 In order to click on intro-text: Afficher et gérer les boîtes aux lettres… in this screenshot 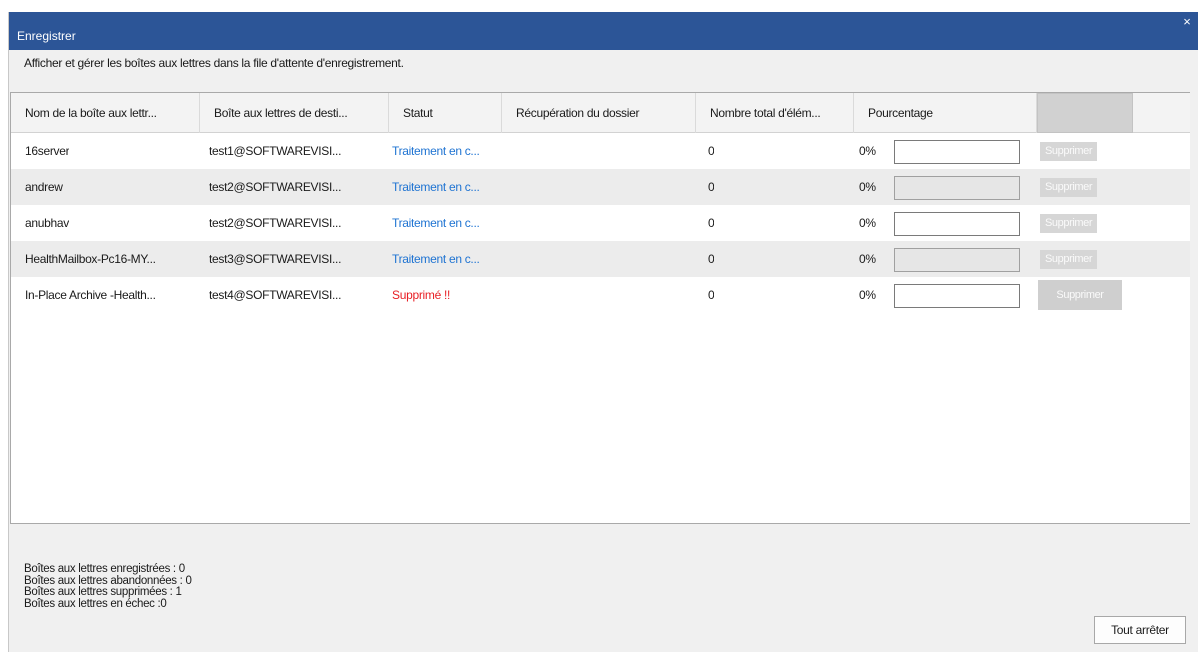, I will do `click(214, 63)`.